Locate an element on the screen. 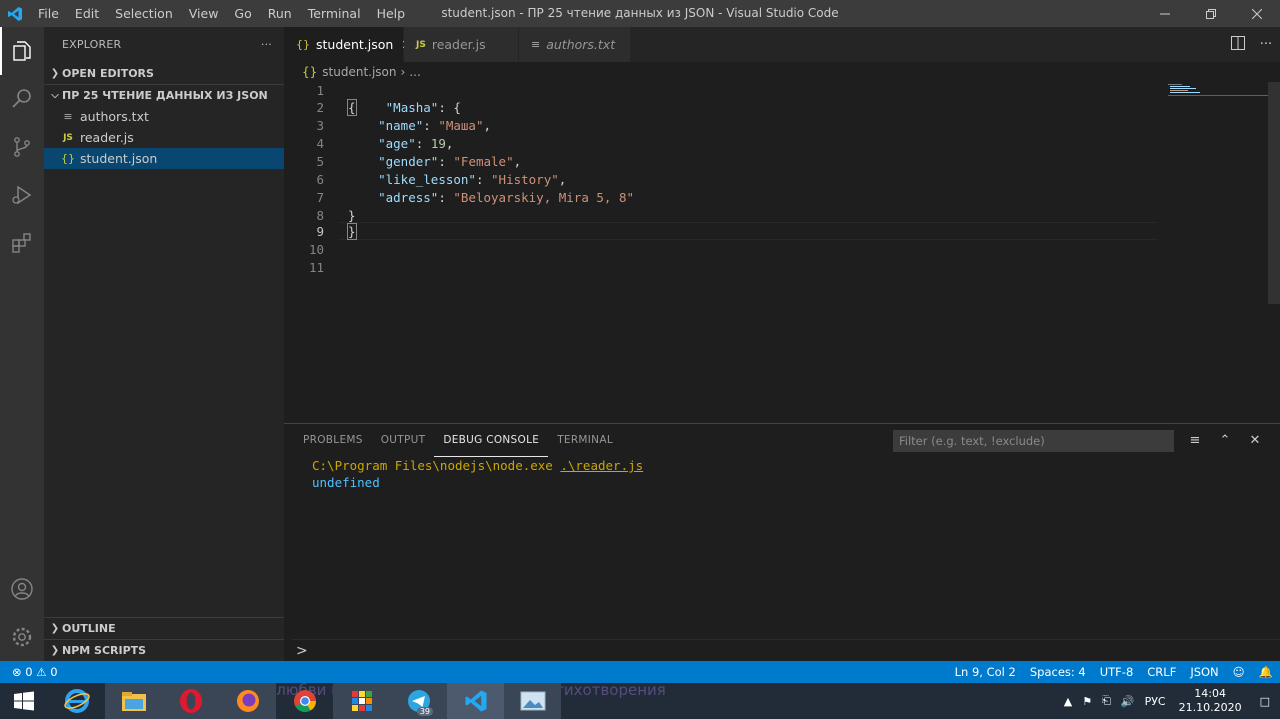 The image size is (1280, 719). menu-file: File is located at coordinates (48, 13).